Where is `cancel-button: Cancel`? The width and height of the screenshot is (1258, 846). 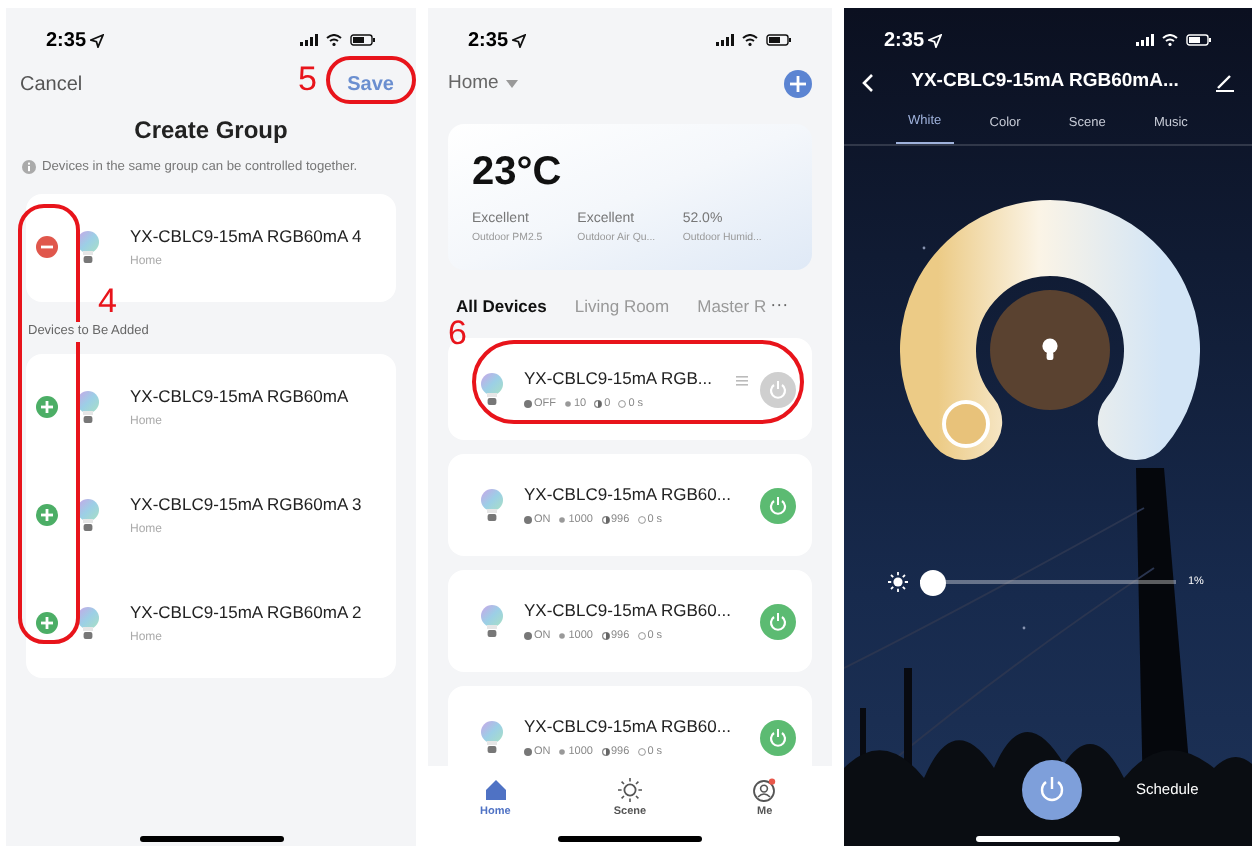 cancel-button: Cancel is located at coordinates (51, 84).